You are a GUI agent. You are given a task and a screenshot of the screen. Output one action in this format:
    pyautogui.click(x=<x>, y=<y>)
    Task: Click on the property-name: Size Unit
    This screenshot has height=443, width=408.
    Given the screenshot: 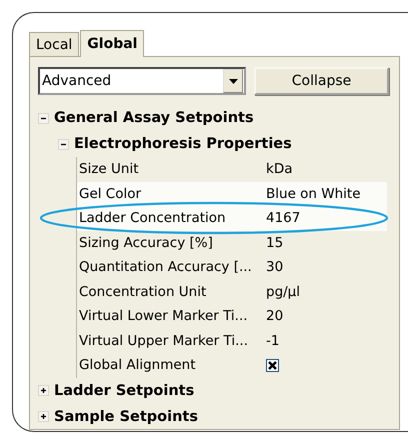 What is the action you would take?
    pyautogui.click(x=109, y=169)
    